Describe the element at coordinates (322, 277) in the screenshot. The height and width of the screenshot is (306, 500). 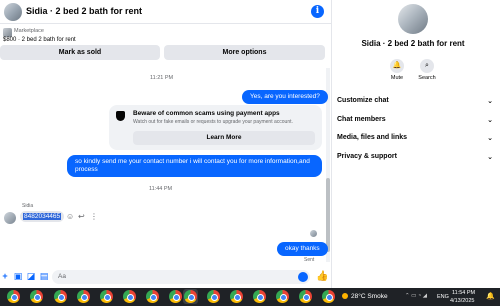
I see `thumbs-up-icon: 👍` at that location.